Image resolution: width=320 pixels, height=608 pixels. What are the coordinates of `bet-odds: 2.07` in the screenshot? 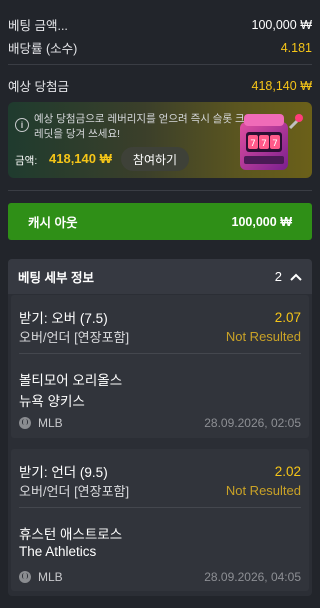 It's located at (287, 317).